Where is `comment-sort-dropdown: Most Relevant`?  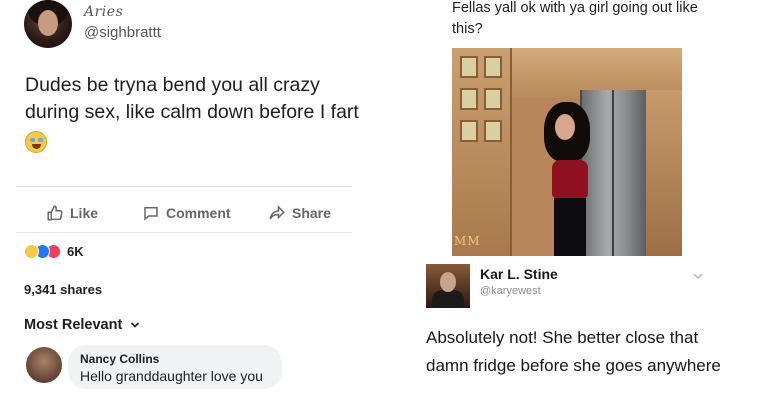 comment-sort-dropdown: Most Relevant is located at coordinates (82, 325).